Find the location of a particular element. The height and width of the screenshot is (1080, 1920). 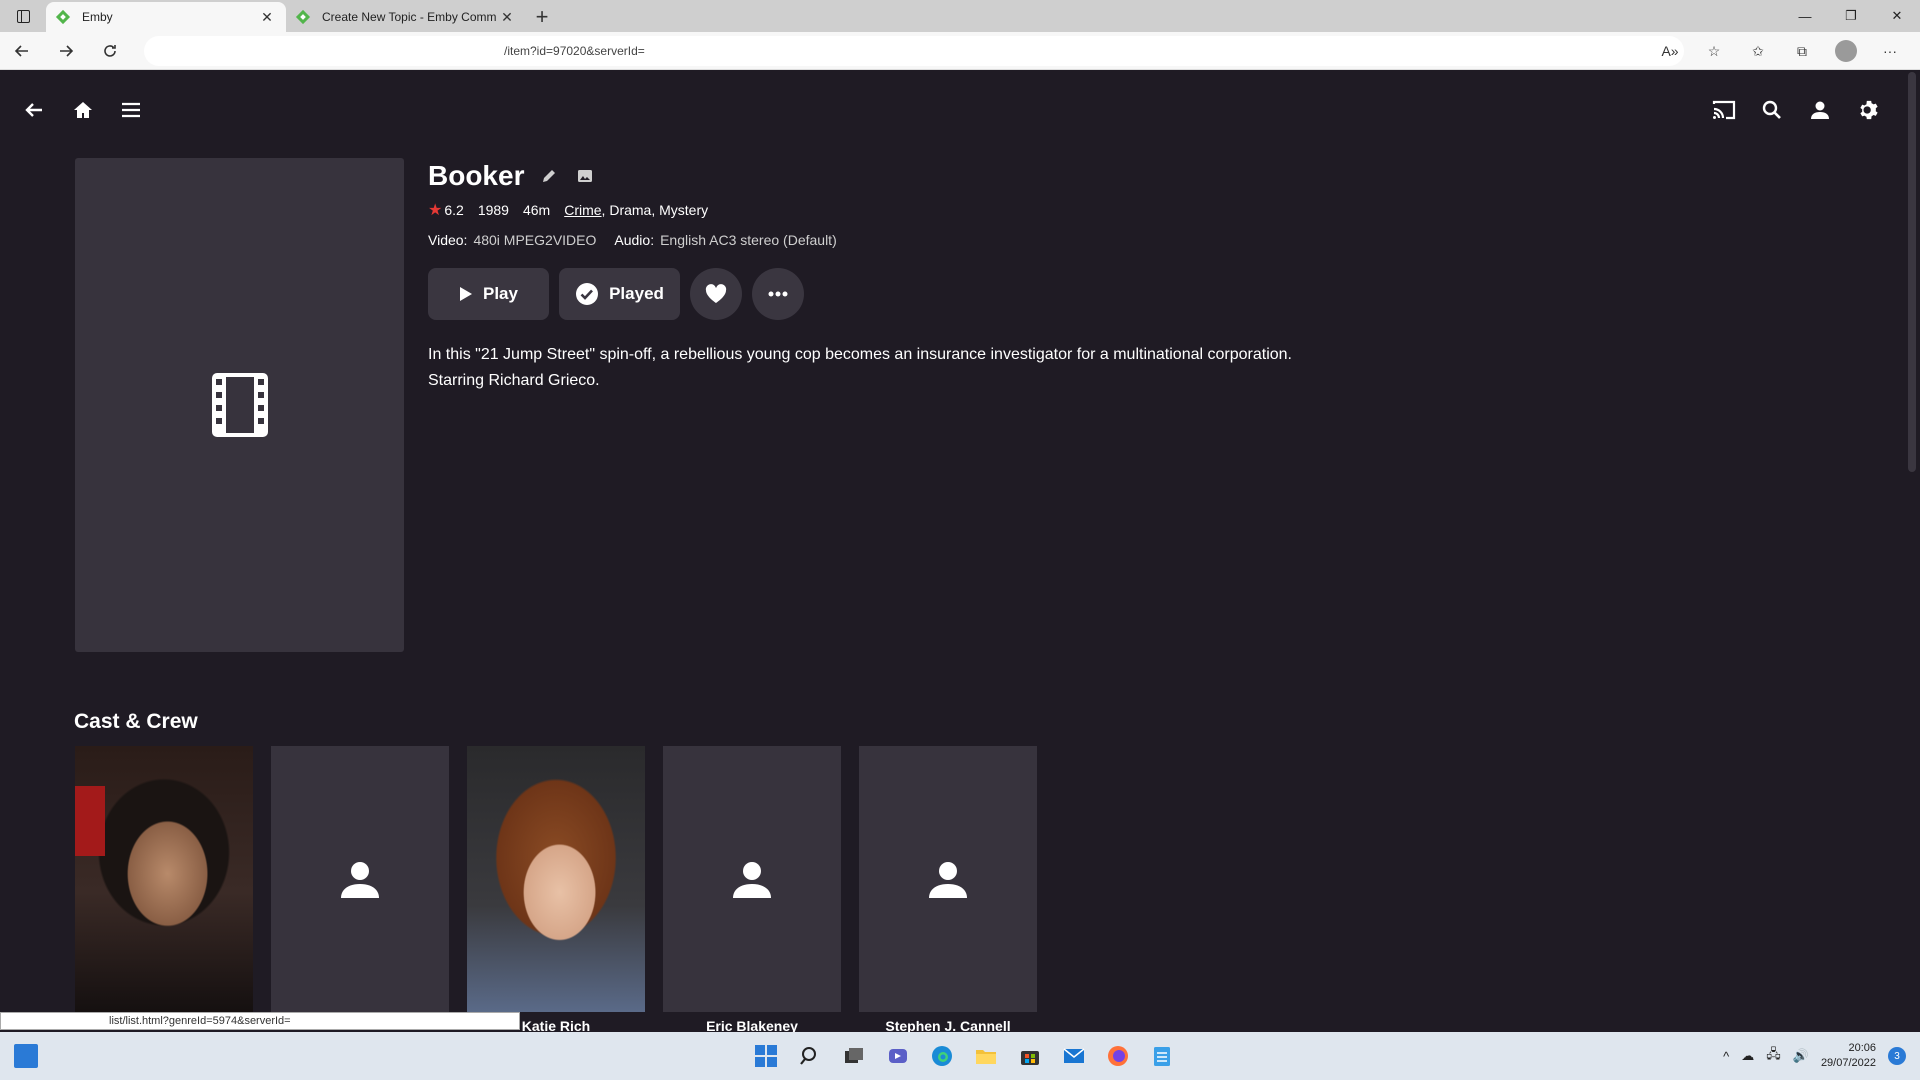

cast-card: Stephen J. Cannell is located at coordinates (948, 891).